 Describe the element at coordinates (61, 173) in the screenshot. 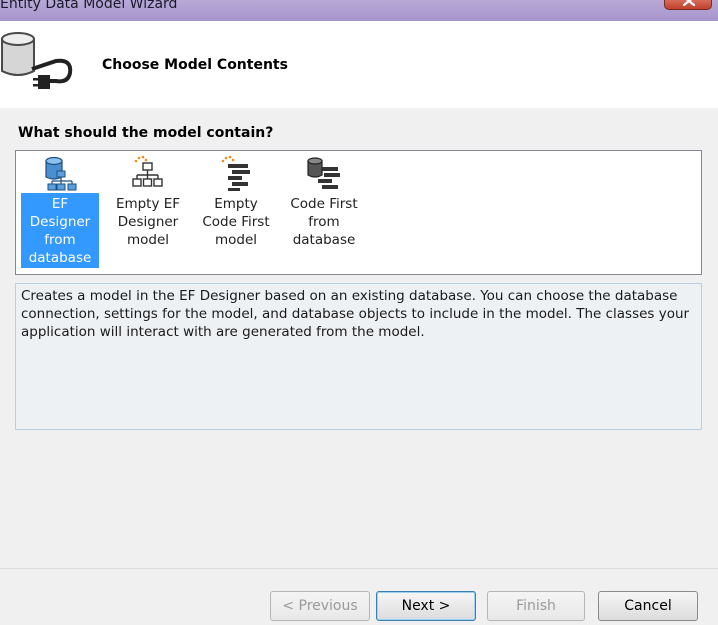

I see `database-schema-icon` at that location.